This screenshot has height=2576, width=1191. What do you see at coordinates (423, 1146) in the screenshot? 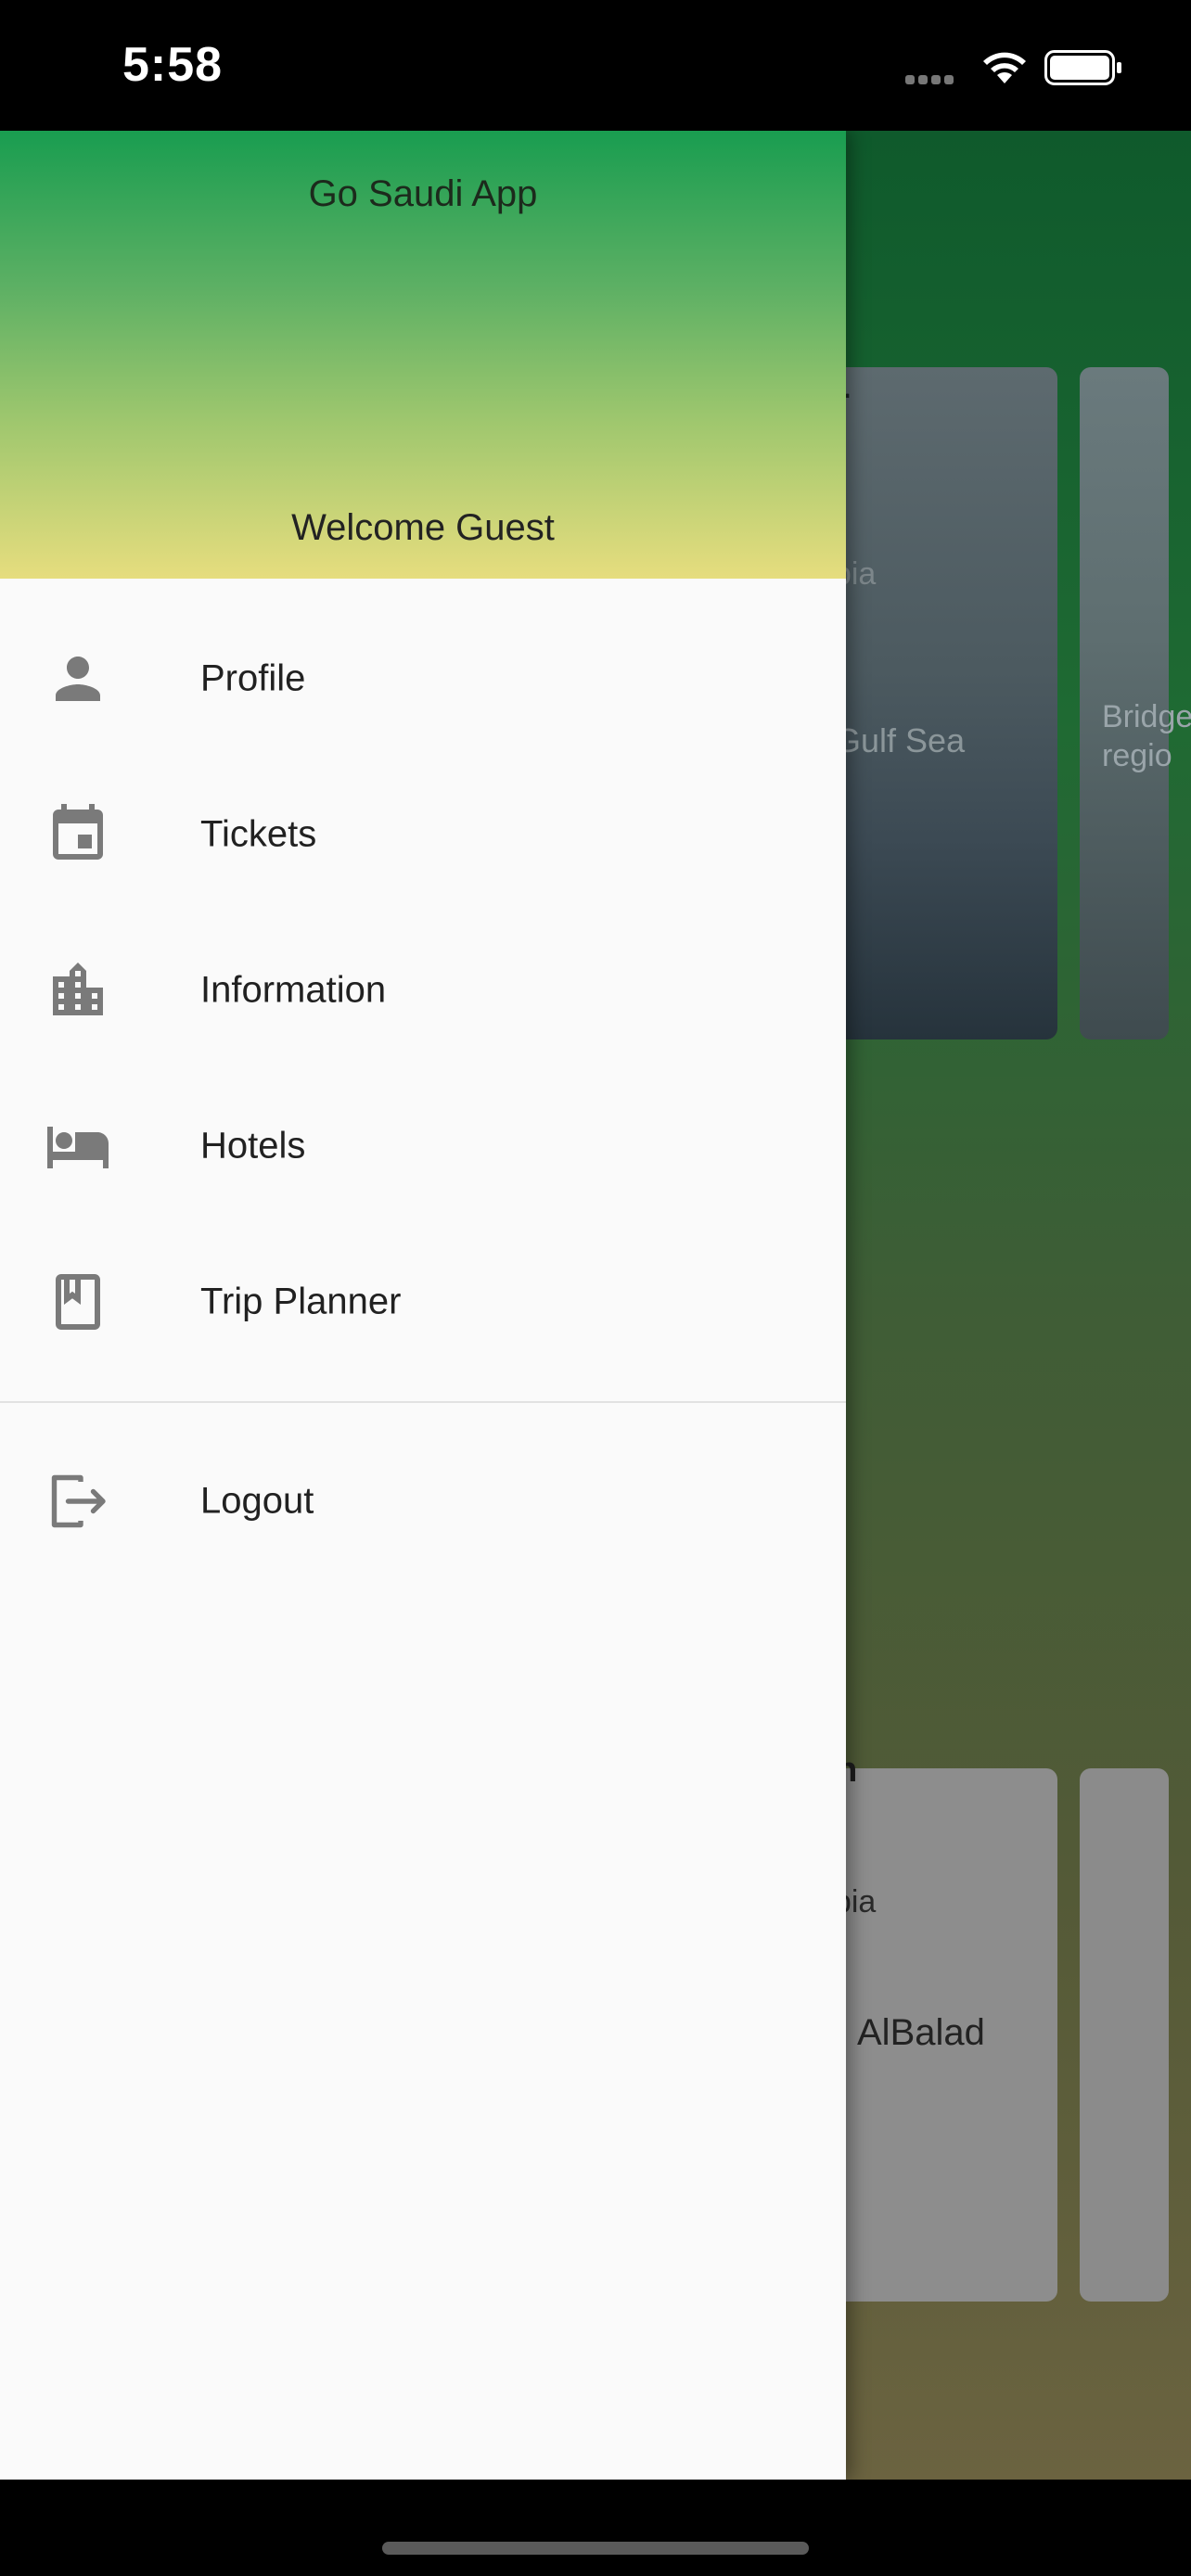
I see `menu-item-hotels: Hotels` at bounding box center [423, 1146].